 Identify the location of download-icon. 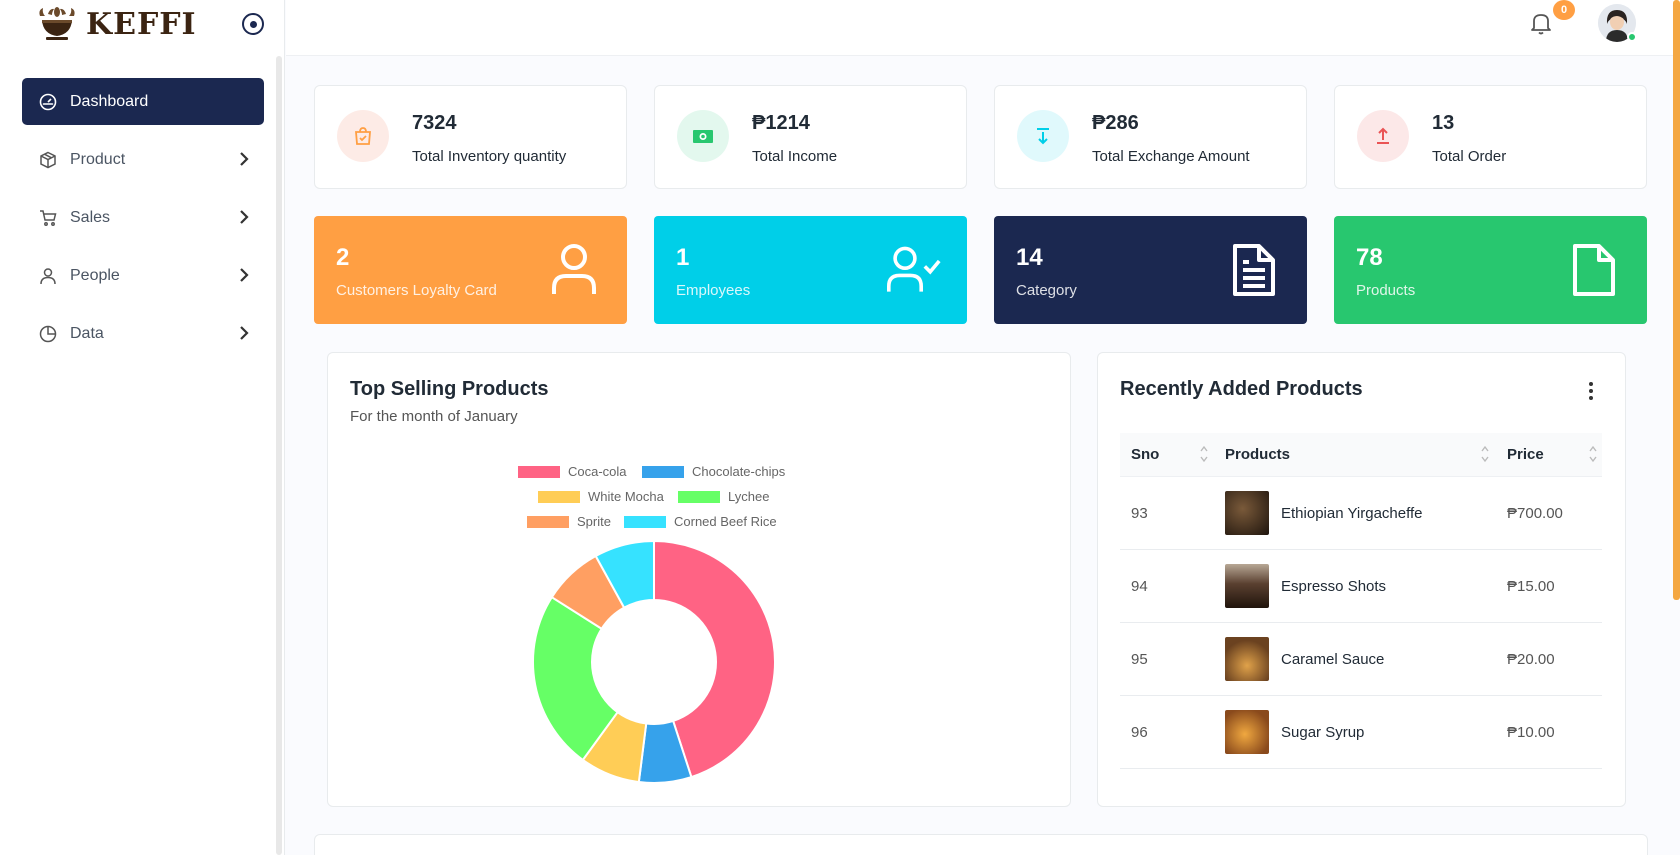
(1043, 136).